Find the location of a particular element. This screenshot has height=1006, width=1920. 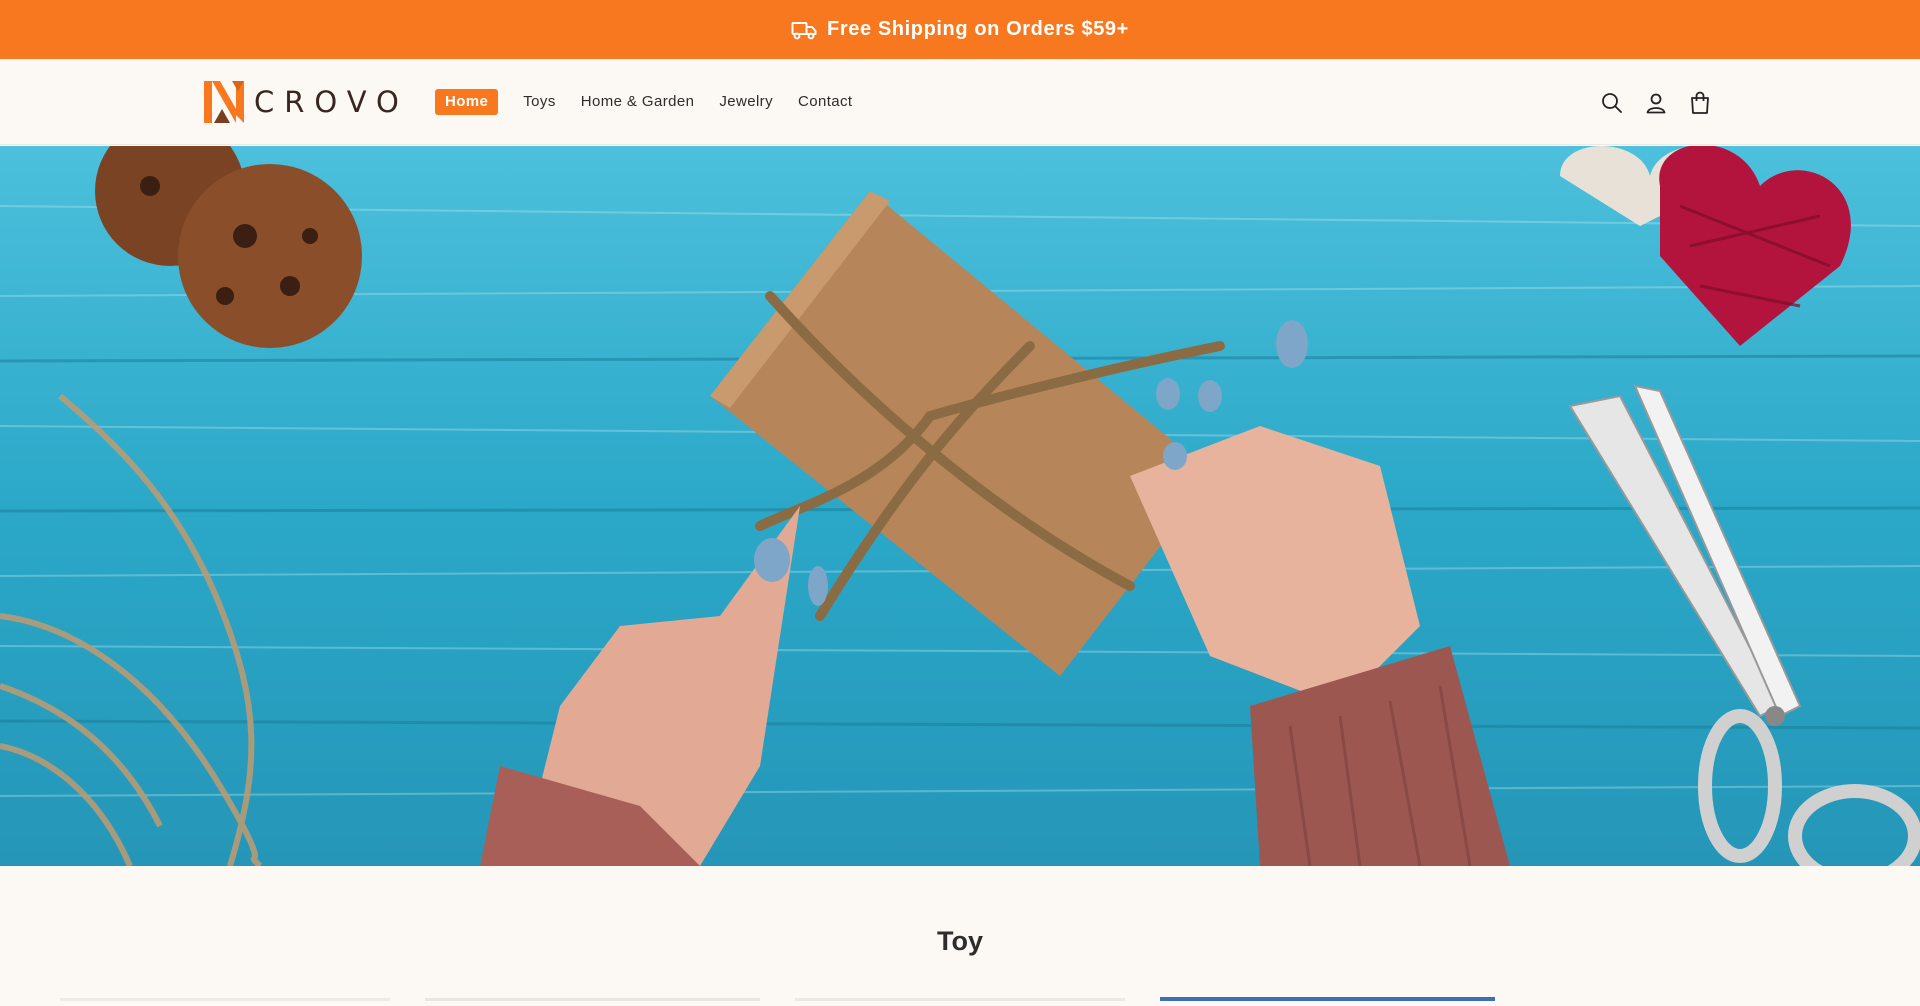

main-nav: Home Toys Home & Garden Jewelry Contact is located at coordinates (656, 102).